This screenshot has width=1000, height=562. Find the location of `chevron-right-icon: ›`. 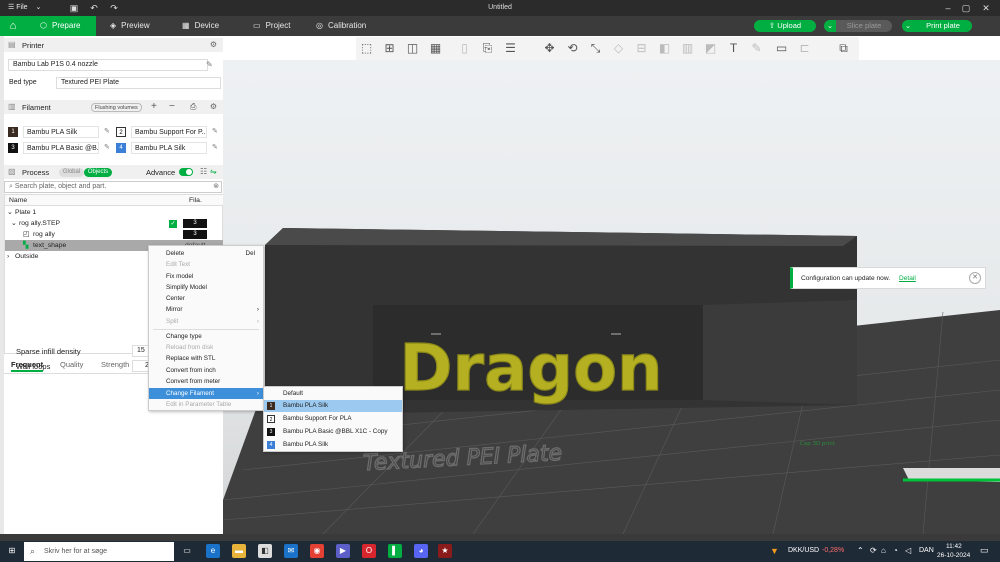

chevron-right-icon: › is located at coordinates (8, 256).